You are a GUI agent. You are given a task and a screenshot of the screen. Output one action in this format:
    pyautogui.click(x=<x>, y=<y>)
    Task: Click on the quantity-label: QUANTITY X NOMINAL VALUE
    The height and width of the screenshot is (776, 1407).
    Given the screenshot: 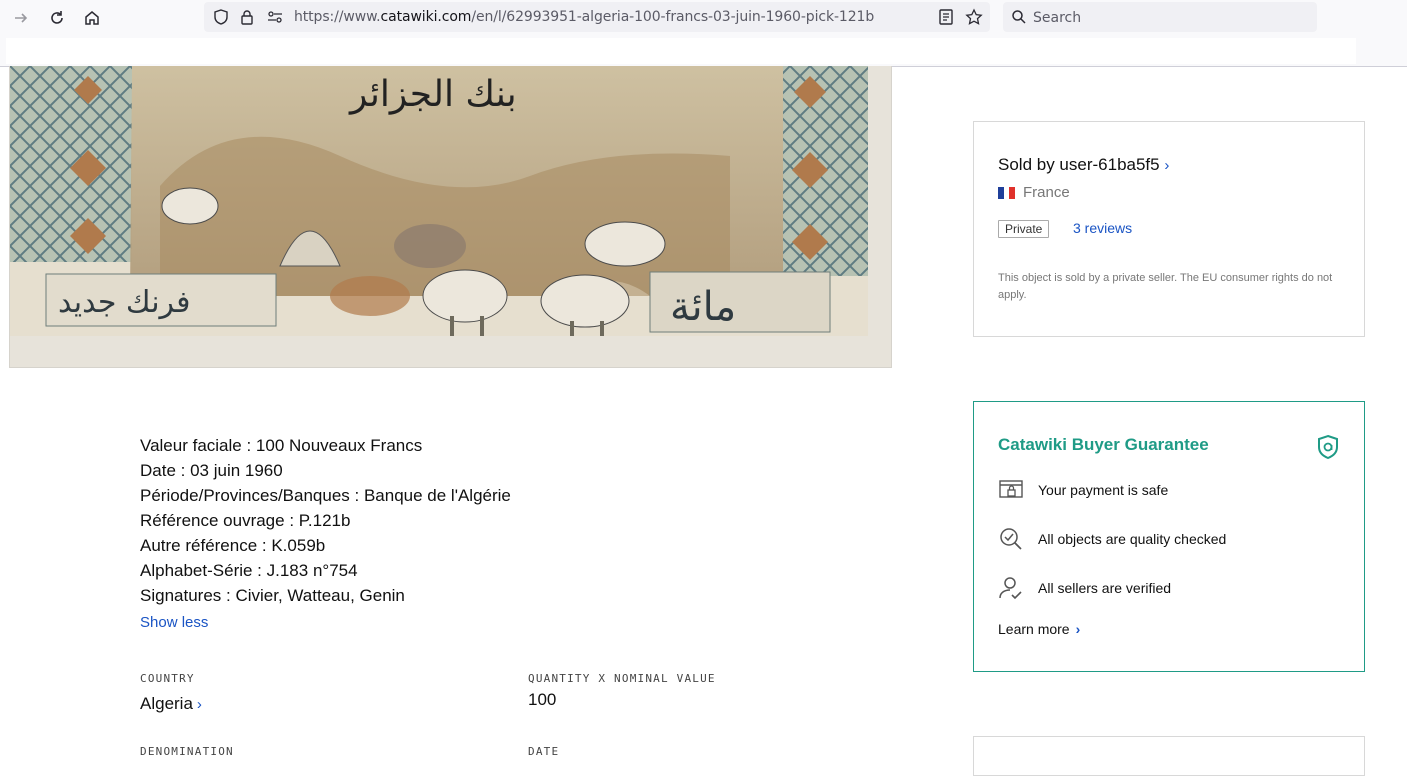 What is the action you would take?
    pyautogui.click(x=622, y=678)
    